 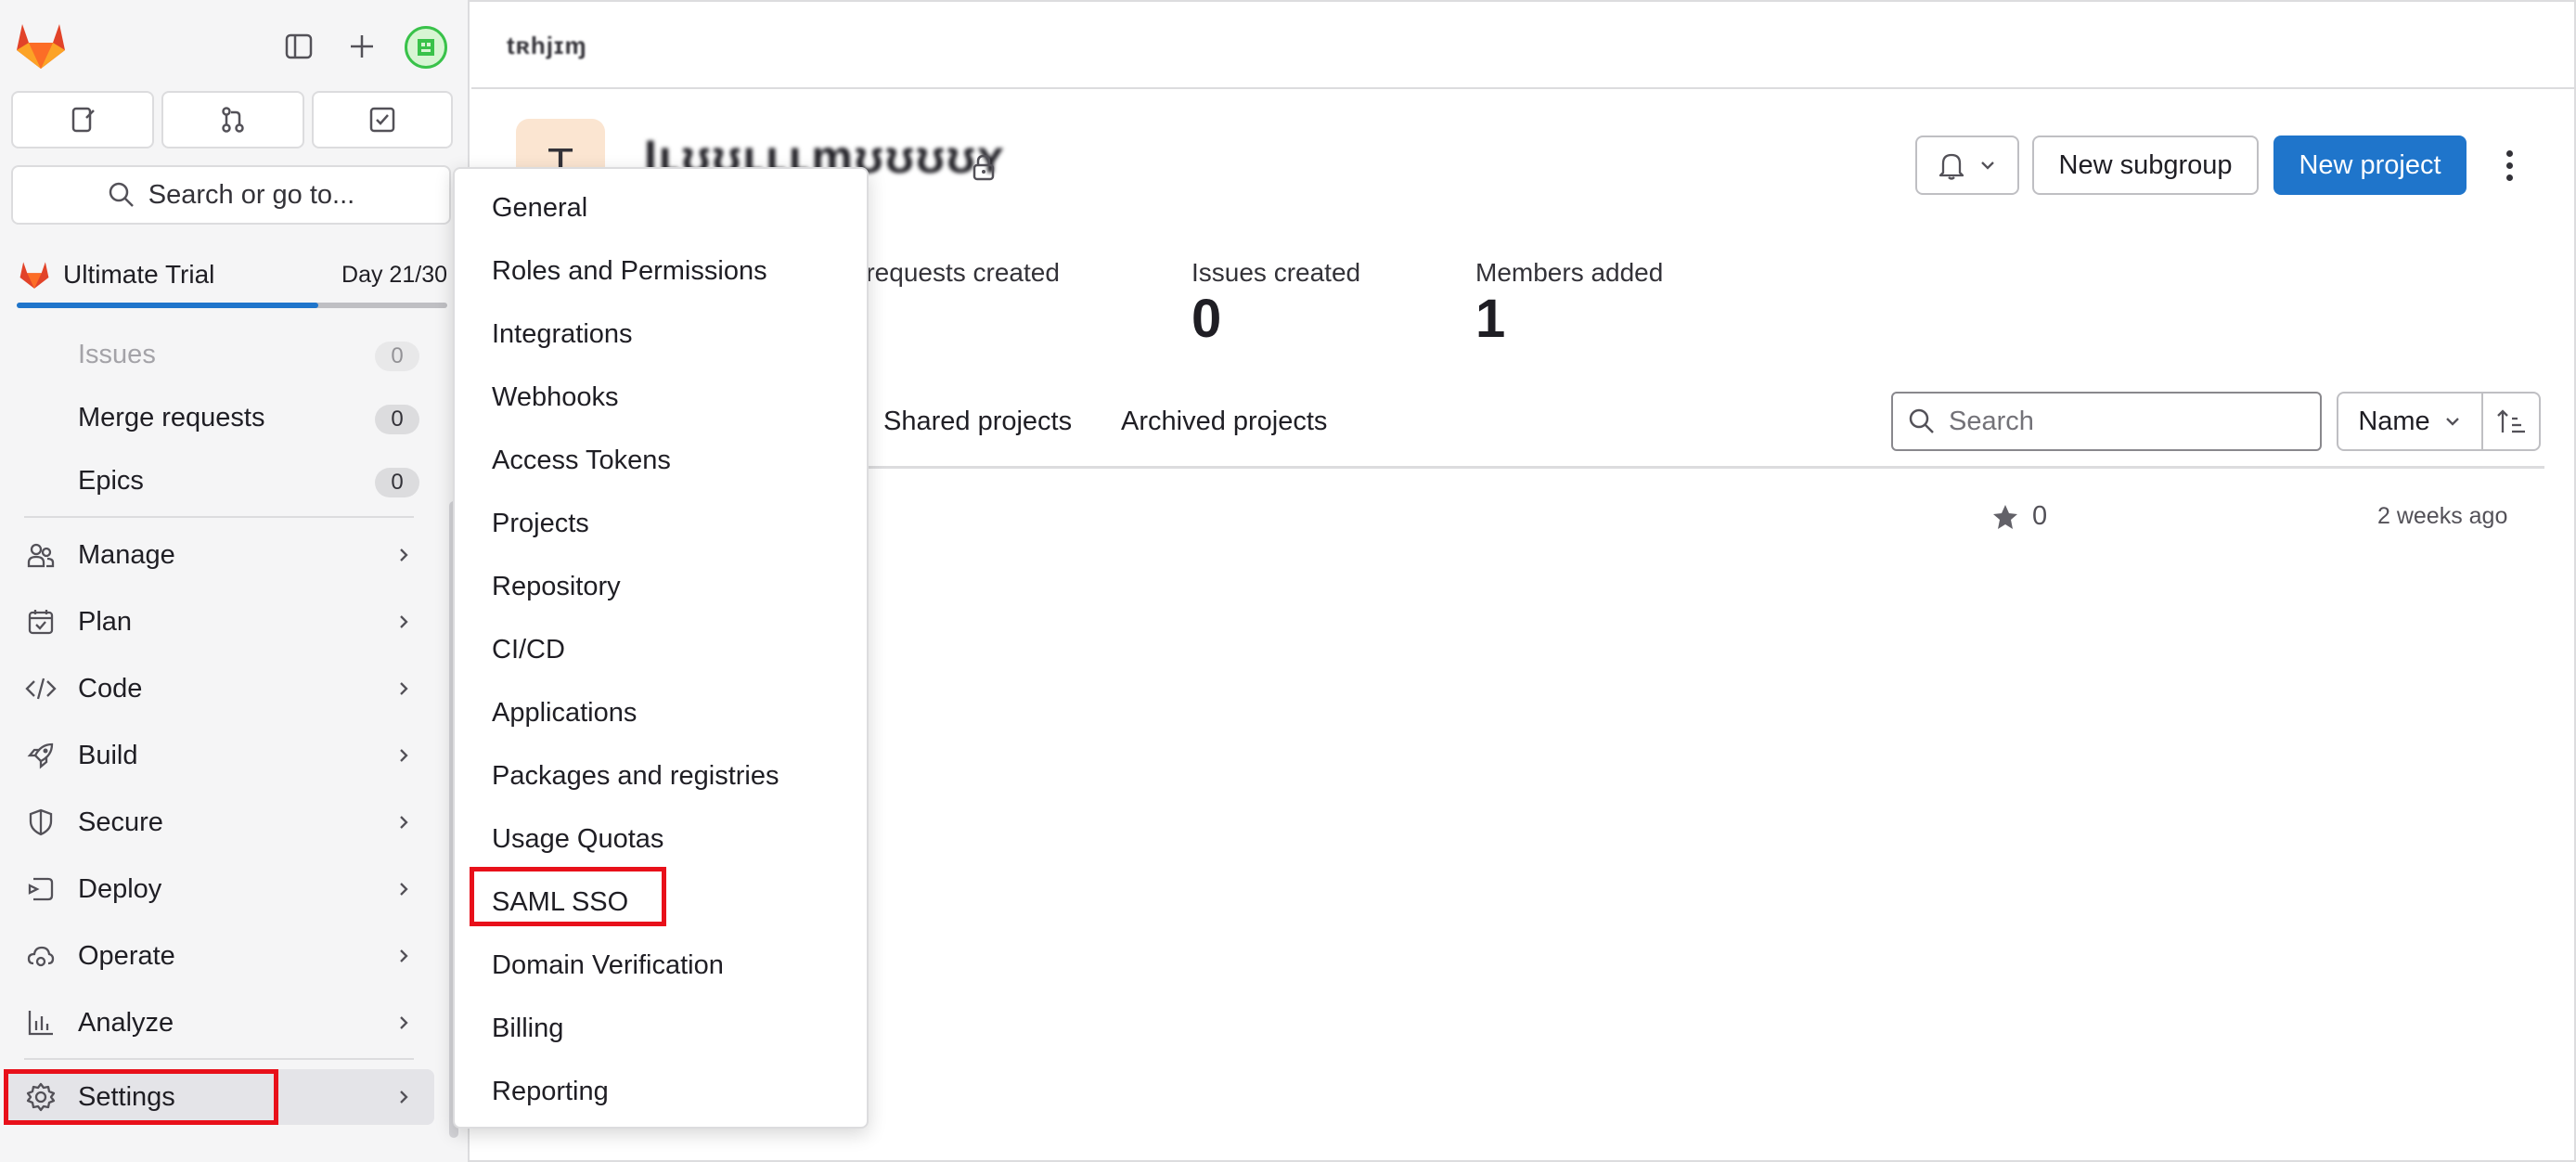 What do you see at coordinates (218, 756) in the screenshot?
I see `sidebar-item-build: Build` at bounding box center [218, 756].